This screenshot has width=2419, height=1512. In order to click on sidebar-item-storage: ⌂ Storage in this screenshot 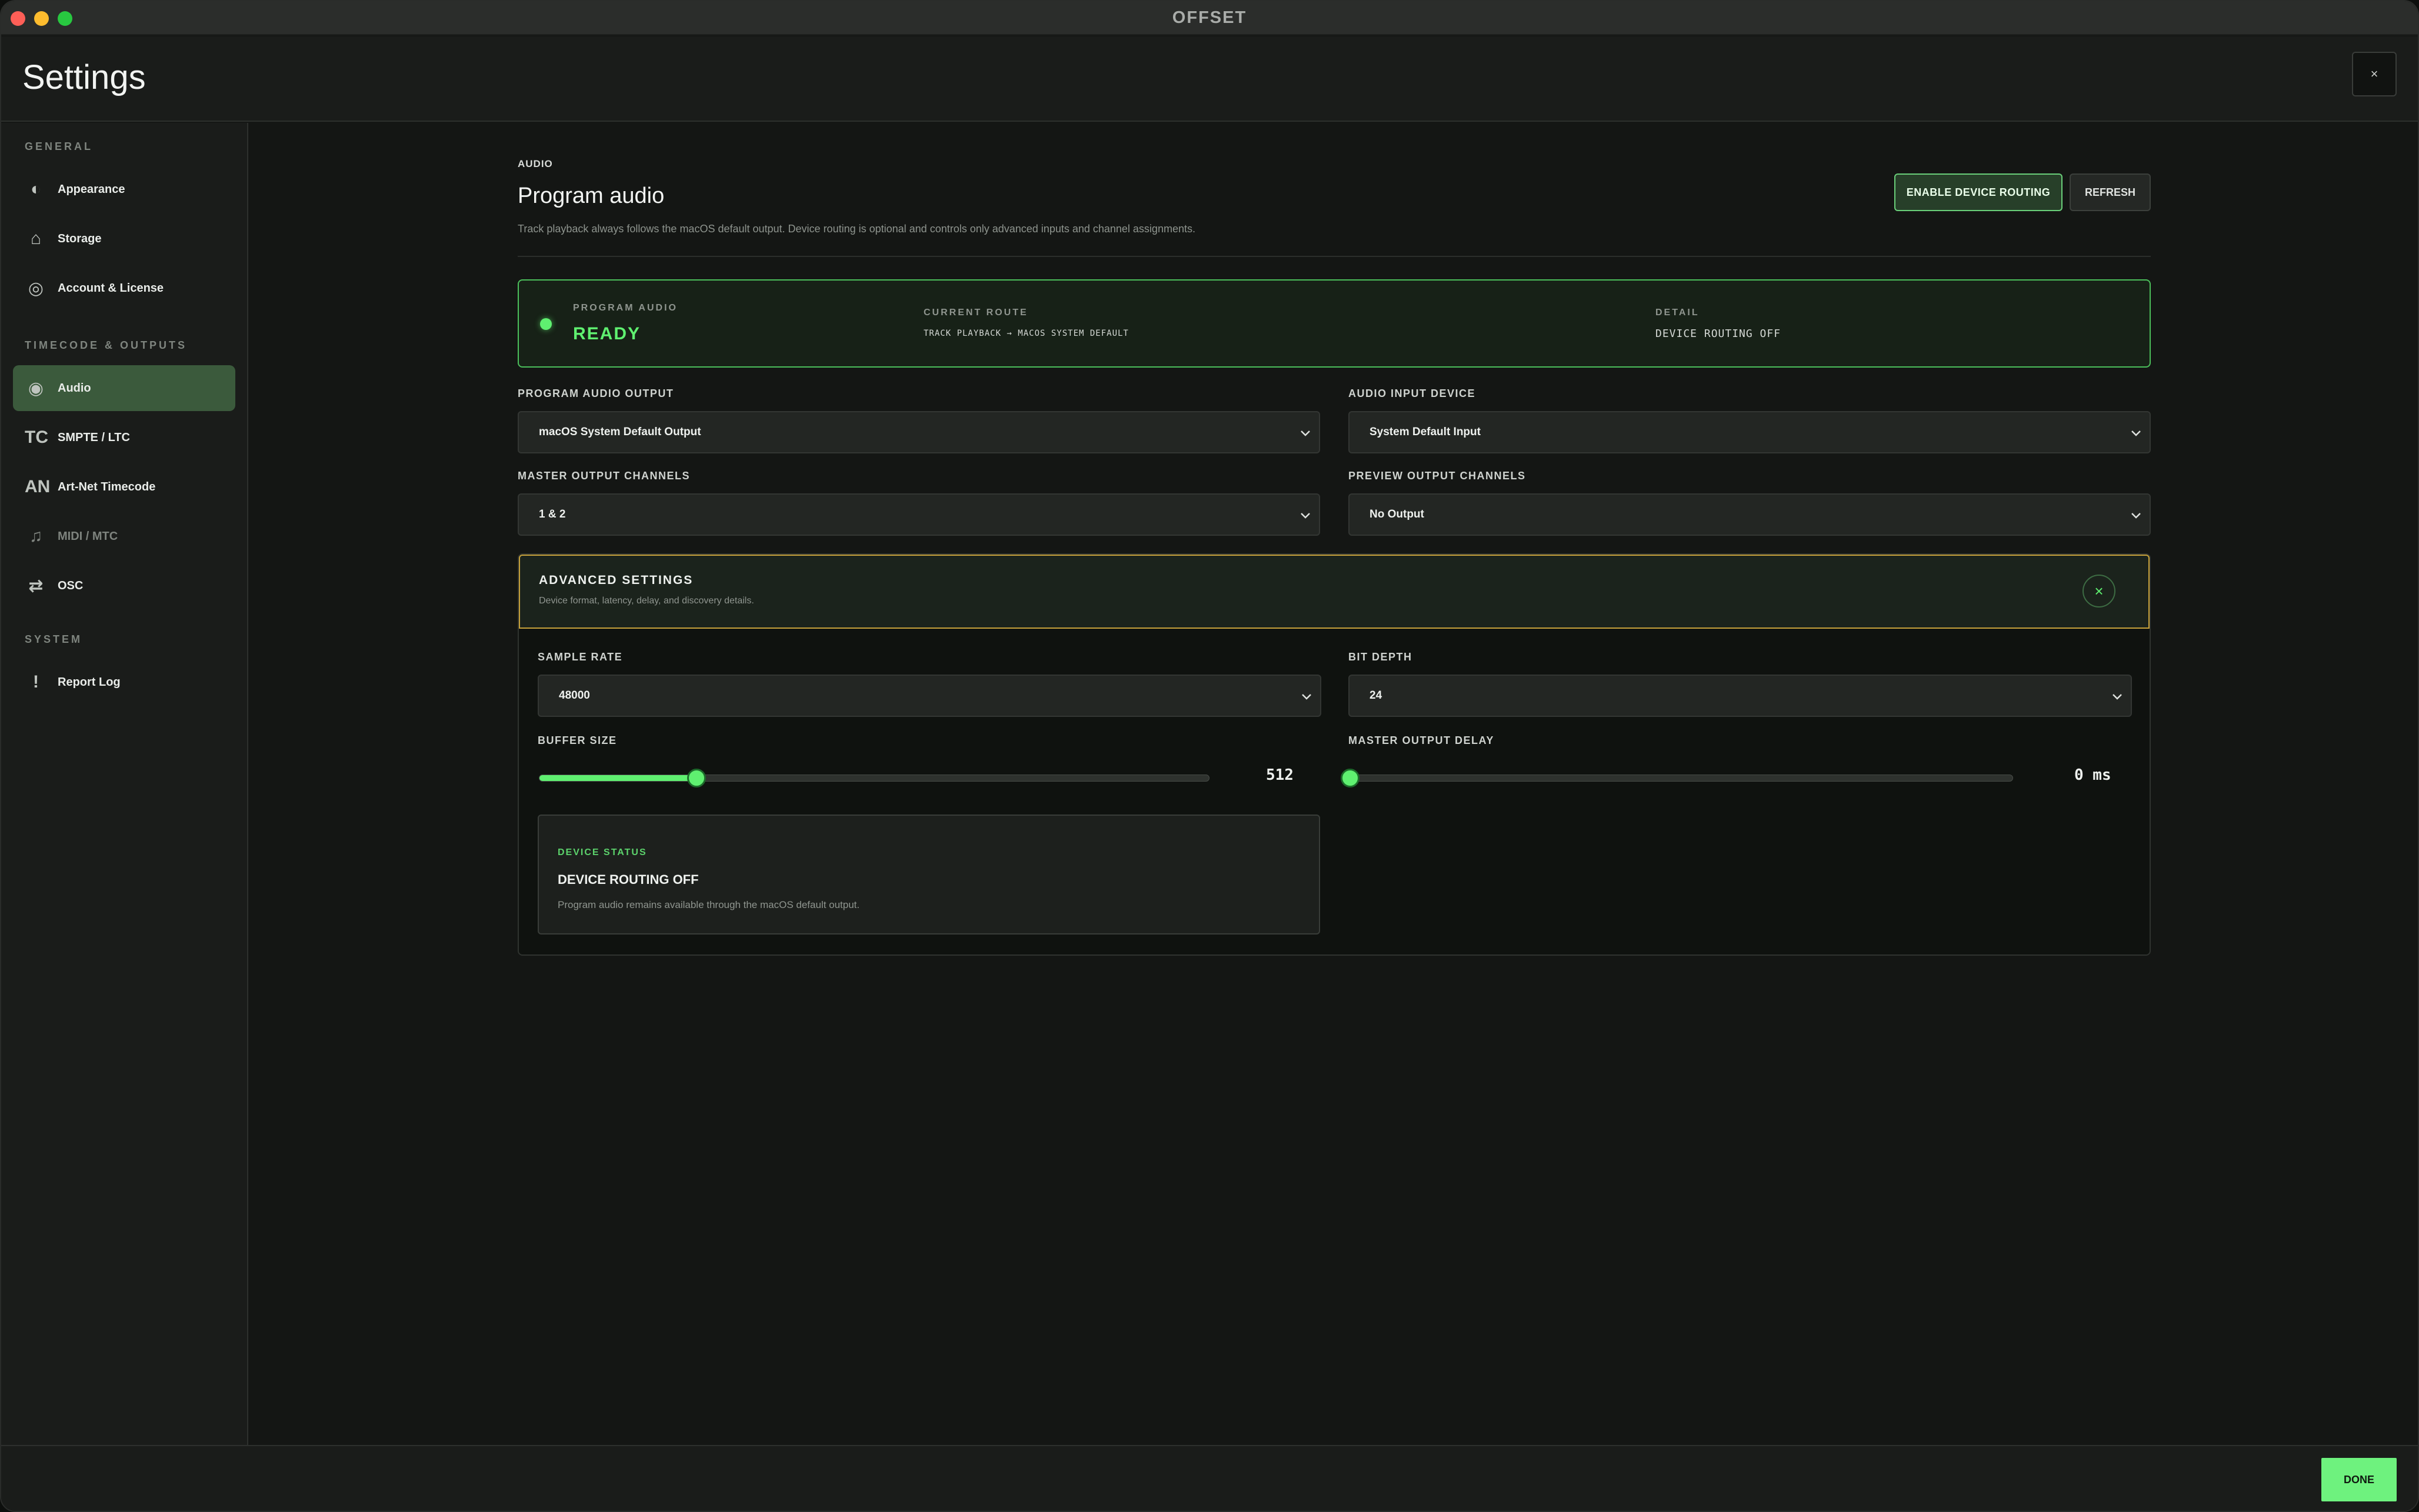, I will do `click(124, 239)`.